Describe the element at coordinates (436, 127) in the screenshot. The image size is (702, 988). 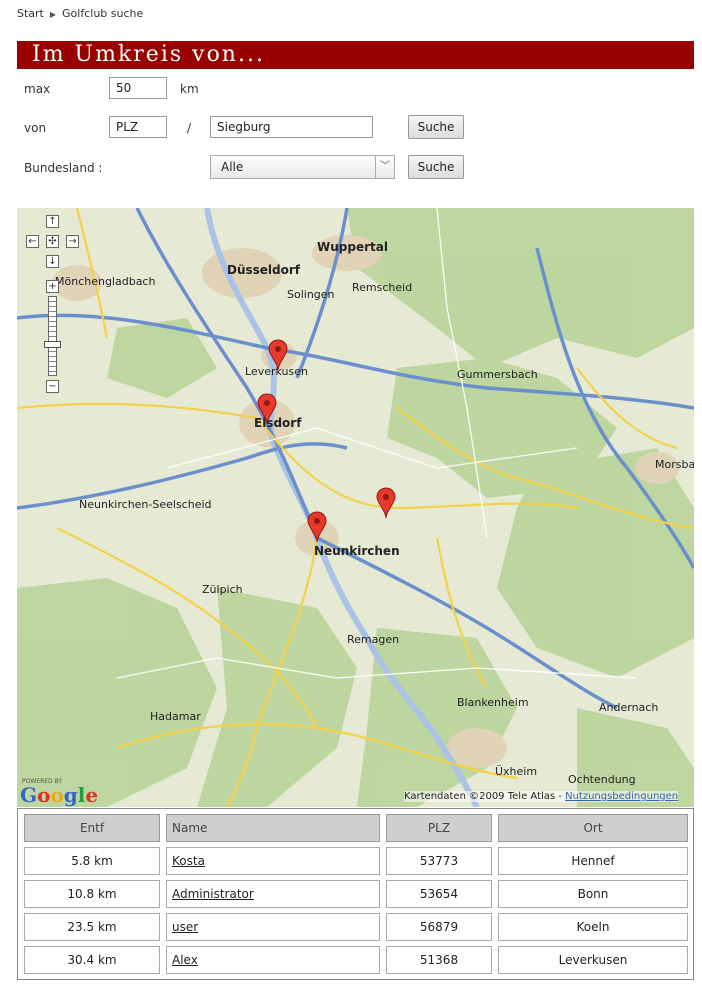
I see `search-button: Suche` at that location.